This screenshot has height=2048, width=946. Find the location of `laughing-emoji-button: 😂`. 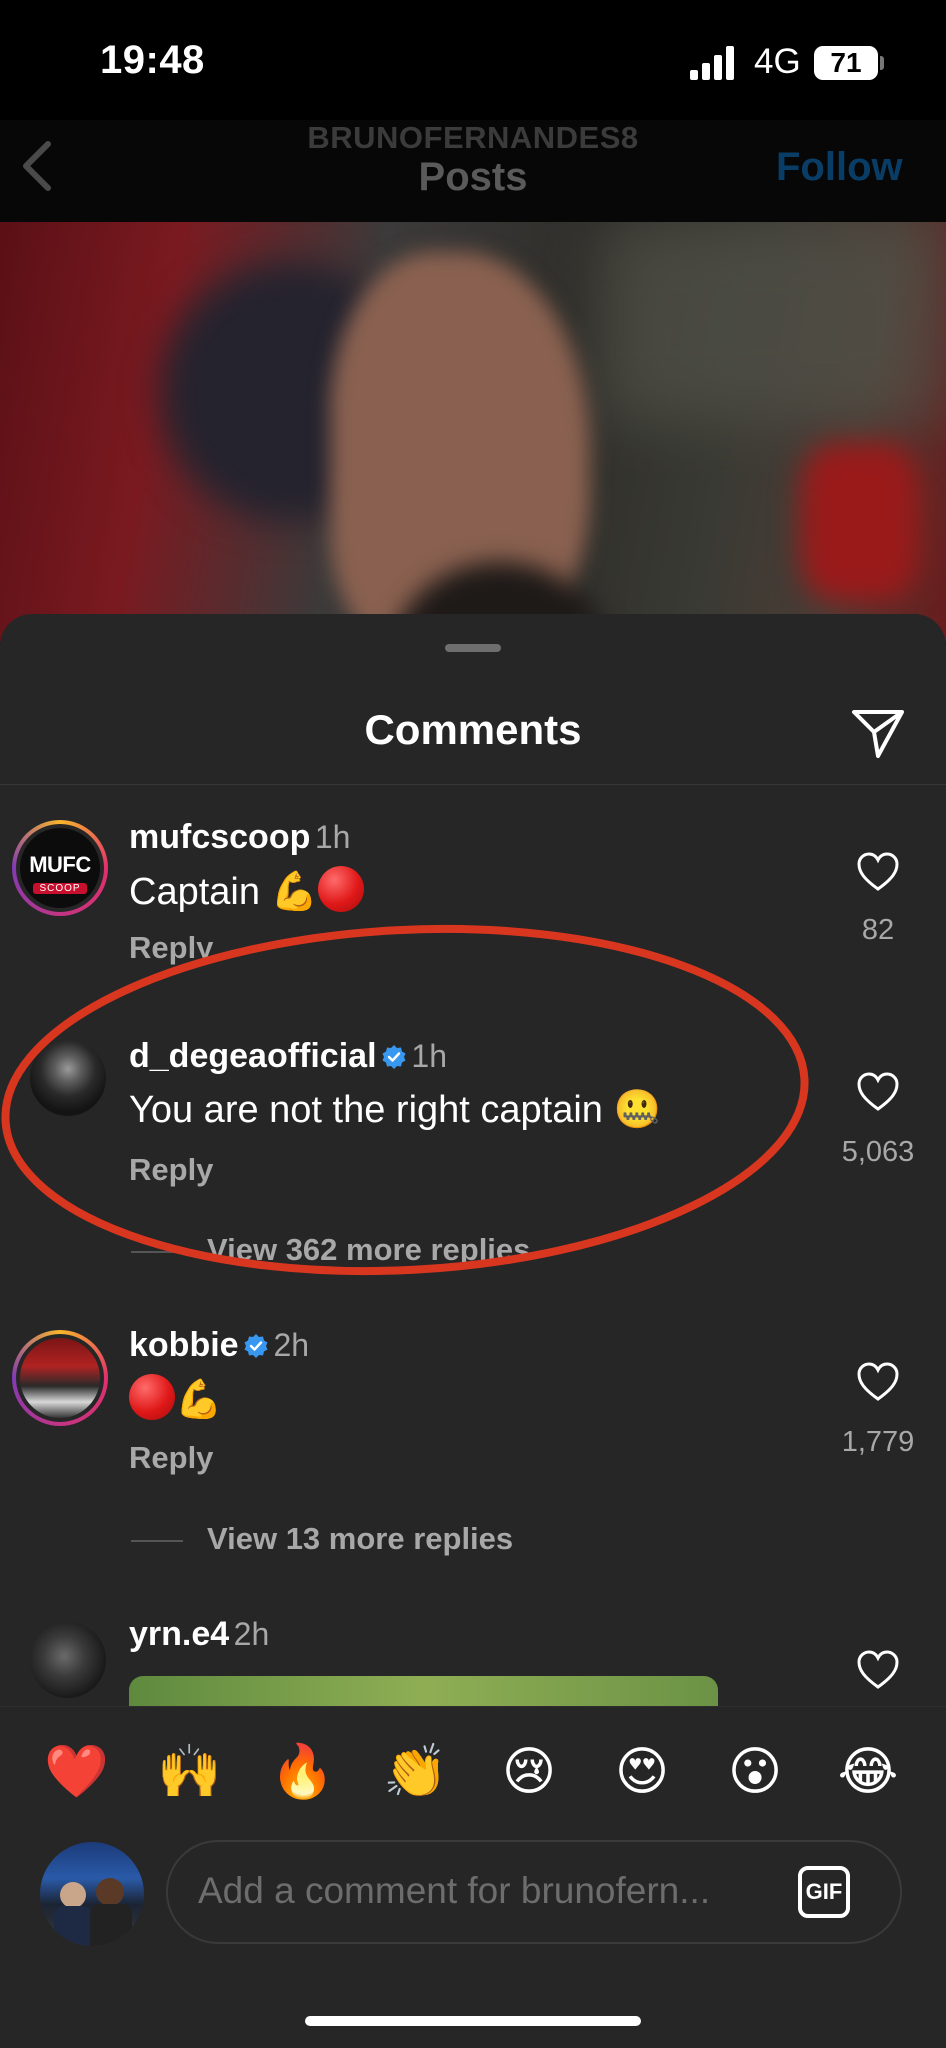

laughing-emoji-button: 😂 is located at coordinates (868, 1772).